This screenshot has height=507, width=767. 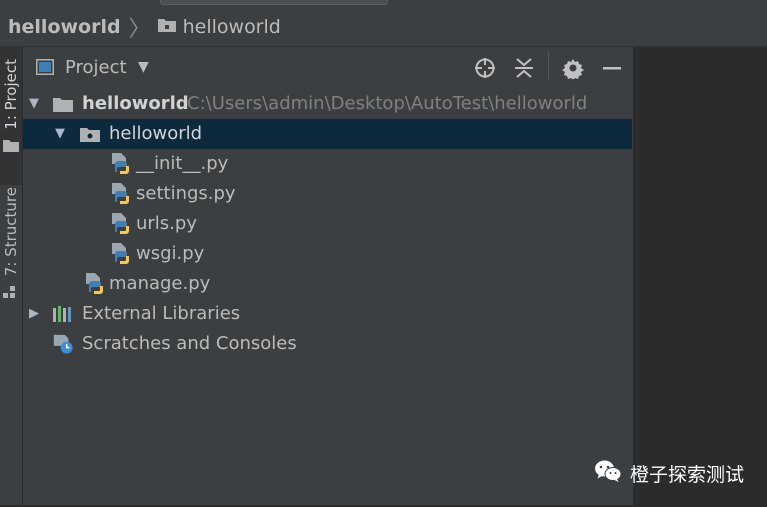 I want to click on tree-row-file: __init__.py, so click(x=327, y=164).